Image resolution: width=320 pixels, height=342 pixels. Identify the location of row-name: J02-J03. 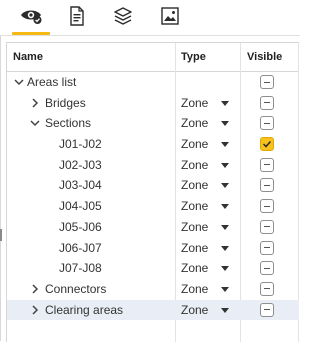
(80, 164).